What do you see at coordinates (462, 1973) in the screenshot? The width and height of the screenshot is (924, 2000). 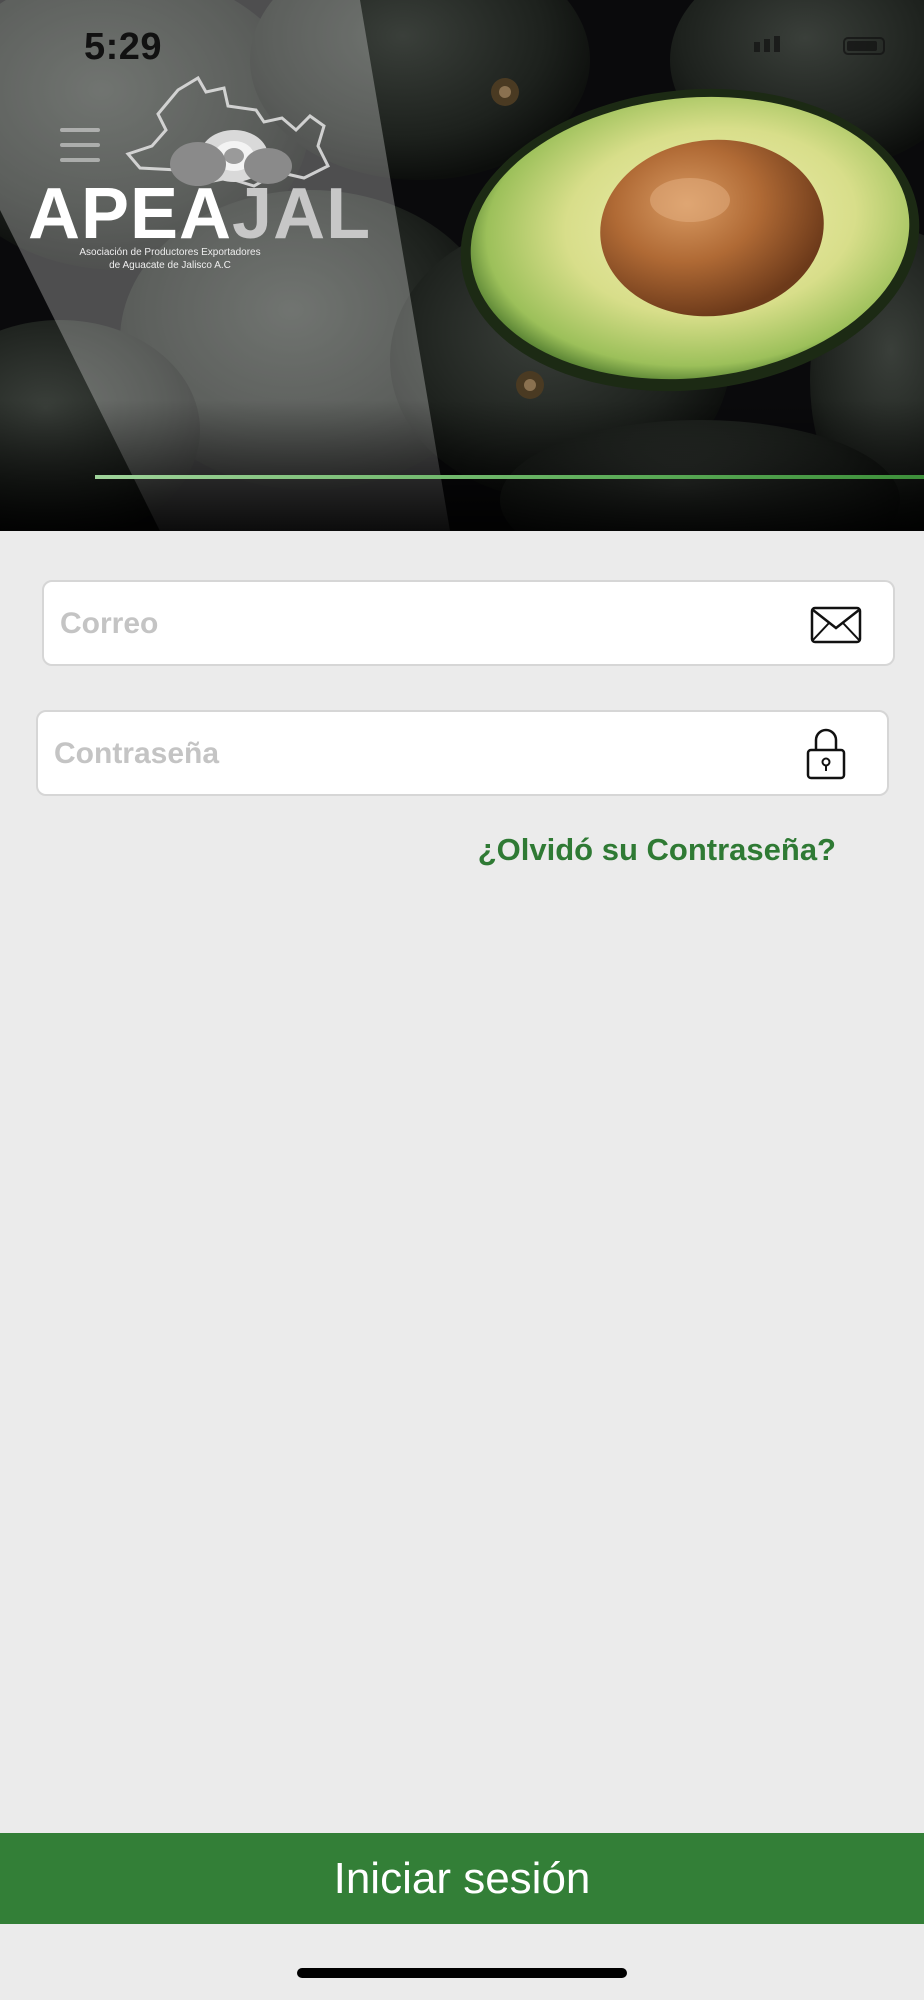 I see `home-indicator` at bounding box center [462, 1973].